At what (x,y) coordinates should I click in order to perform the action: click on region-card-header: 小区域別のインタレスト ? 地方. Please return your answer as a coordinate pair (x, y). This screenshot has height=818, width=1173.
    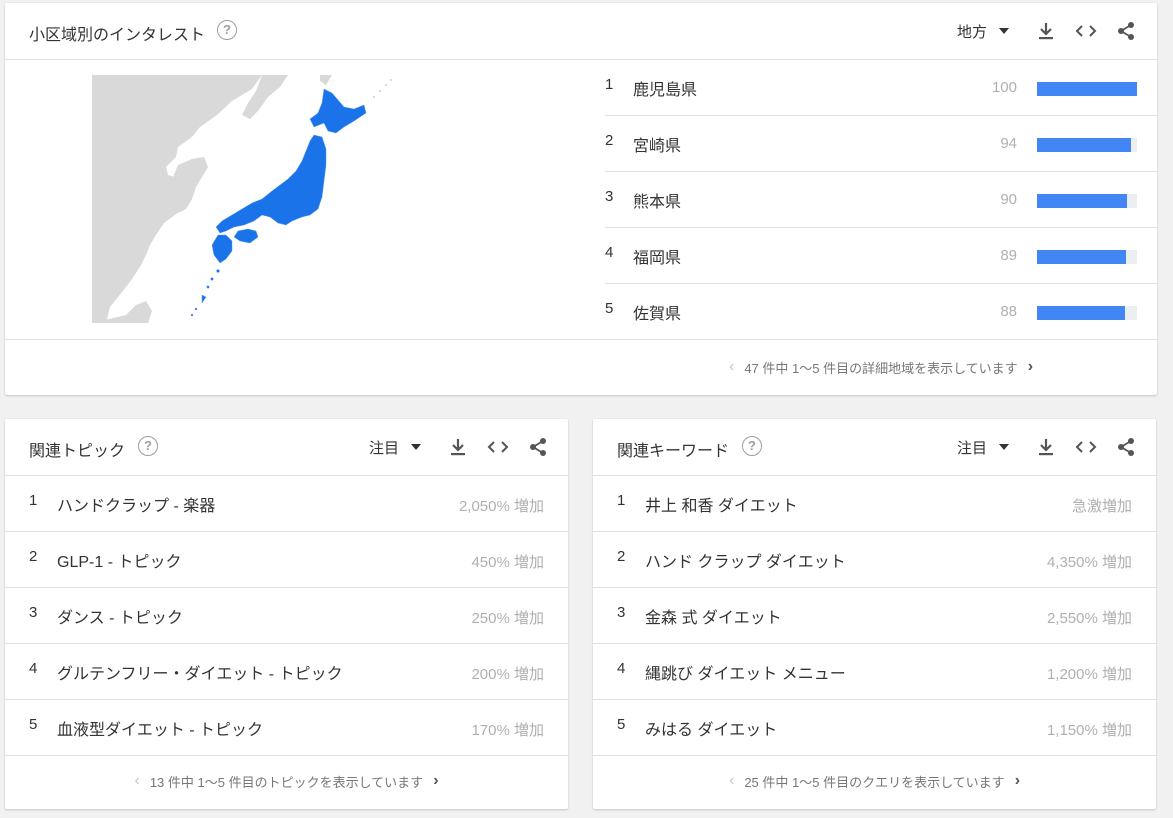
    Looking at the image, I should click on (581, 31).